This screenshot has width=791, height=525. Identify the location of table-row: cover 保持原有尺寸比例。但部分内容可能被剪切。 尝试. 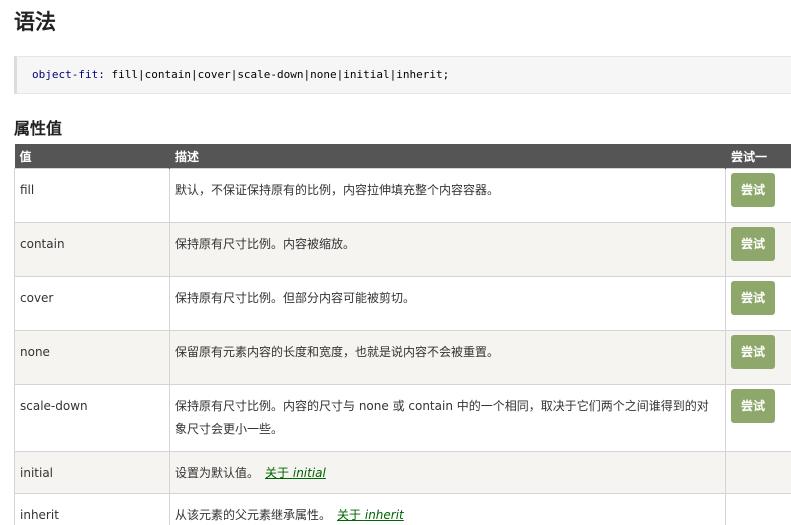
(402, 303).